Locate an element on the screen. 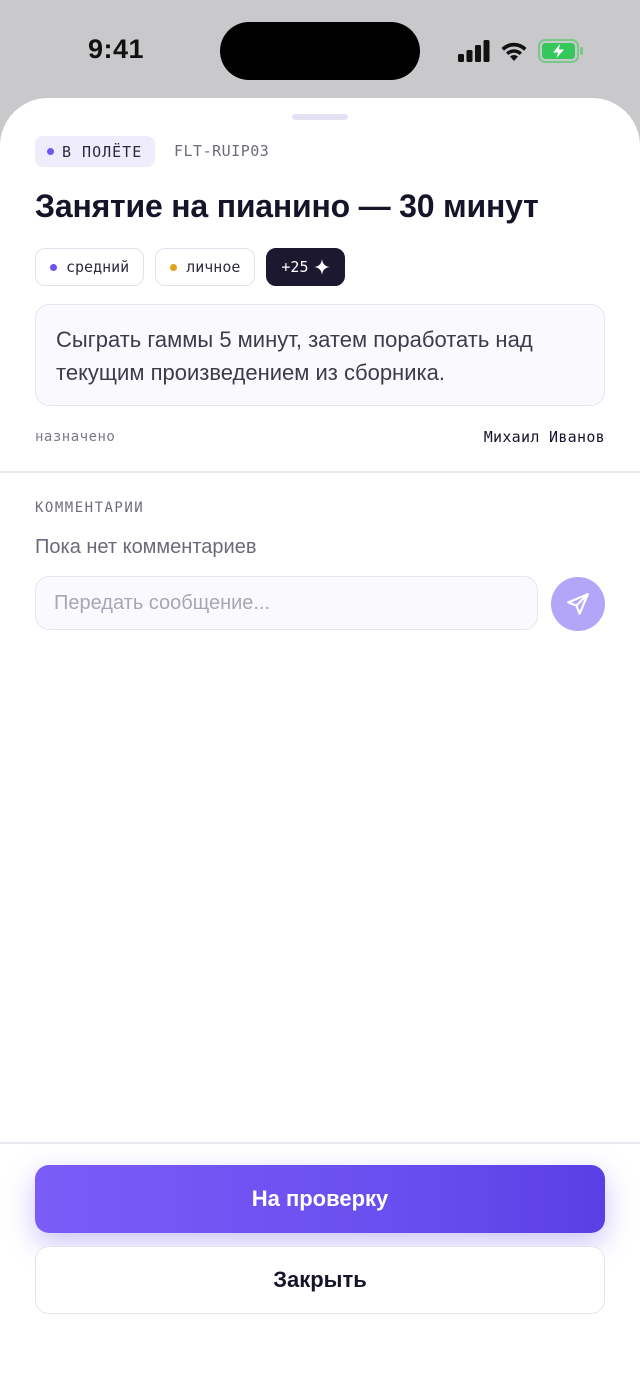  send-icon is located at coordinates (578, 604).